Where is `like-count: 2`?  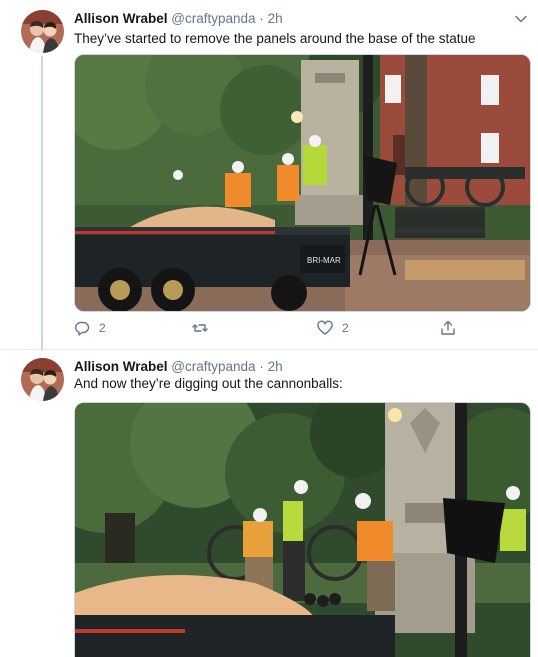 like-count: 2 is located at coordinates (345, 328).